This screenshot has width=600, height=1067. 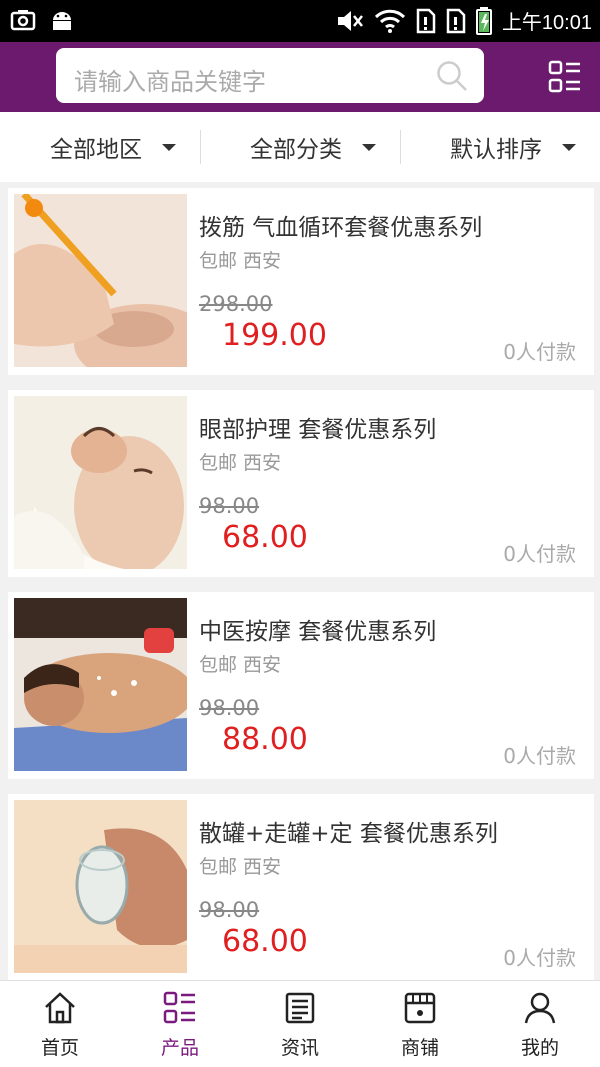 I want to click on filter-region-dropdown: 全部地区, so click(x=113, y=147).